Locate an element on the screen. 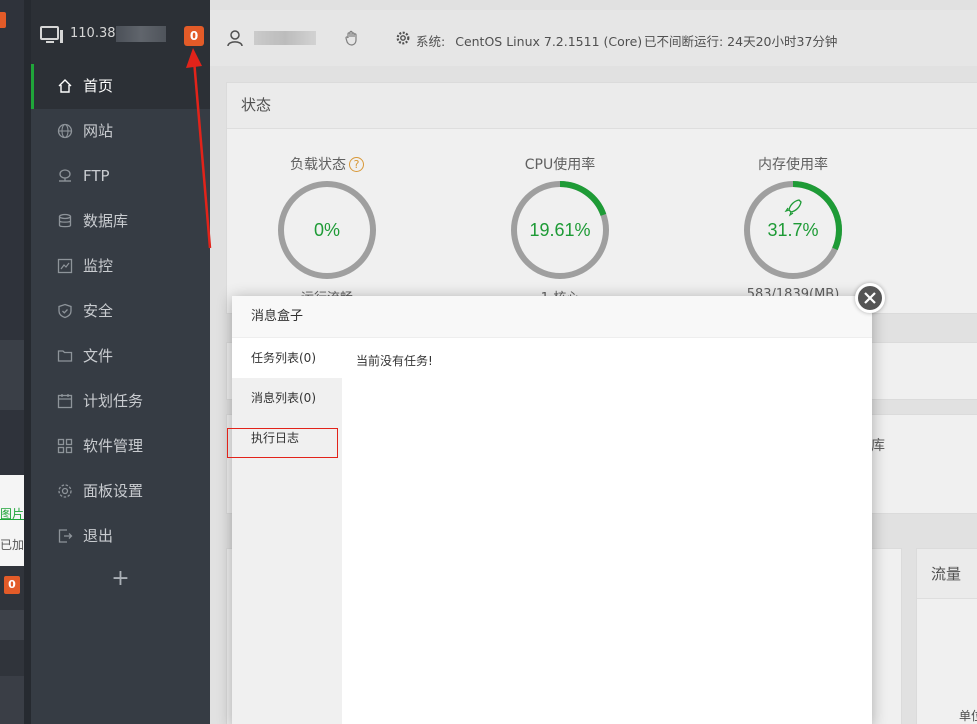  gauge-ring: 19.61% is located at coordinates (560, 230).